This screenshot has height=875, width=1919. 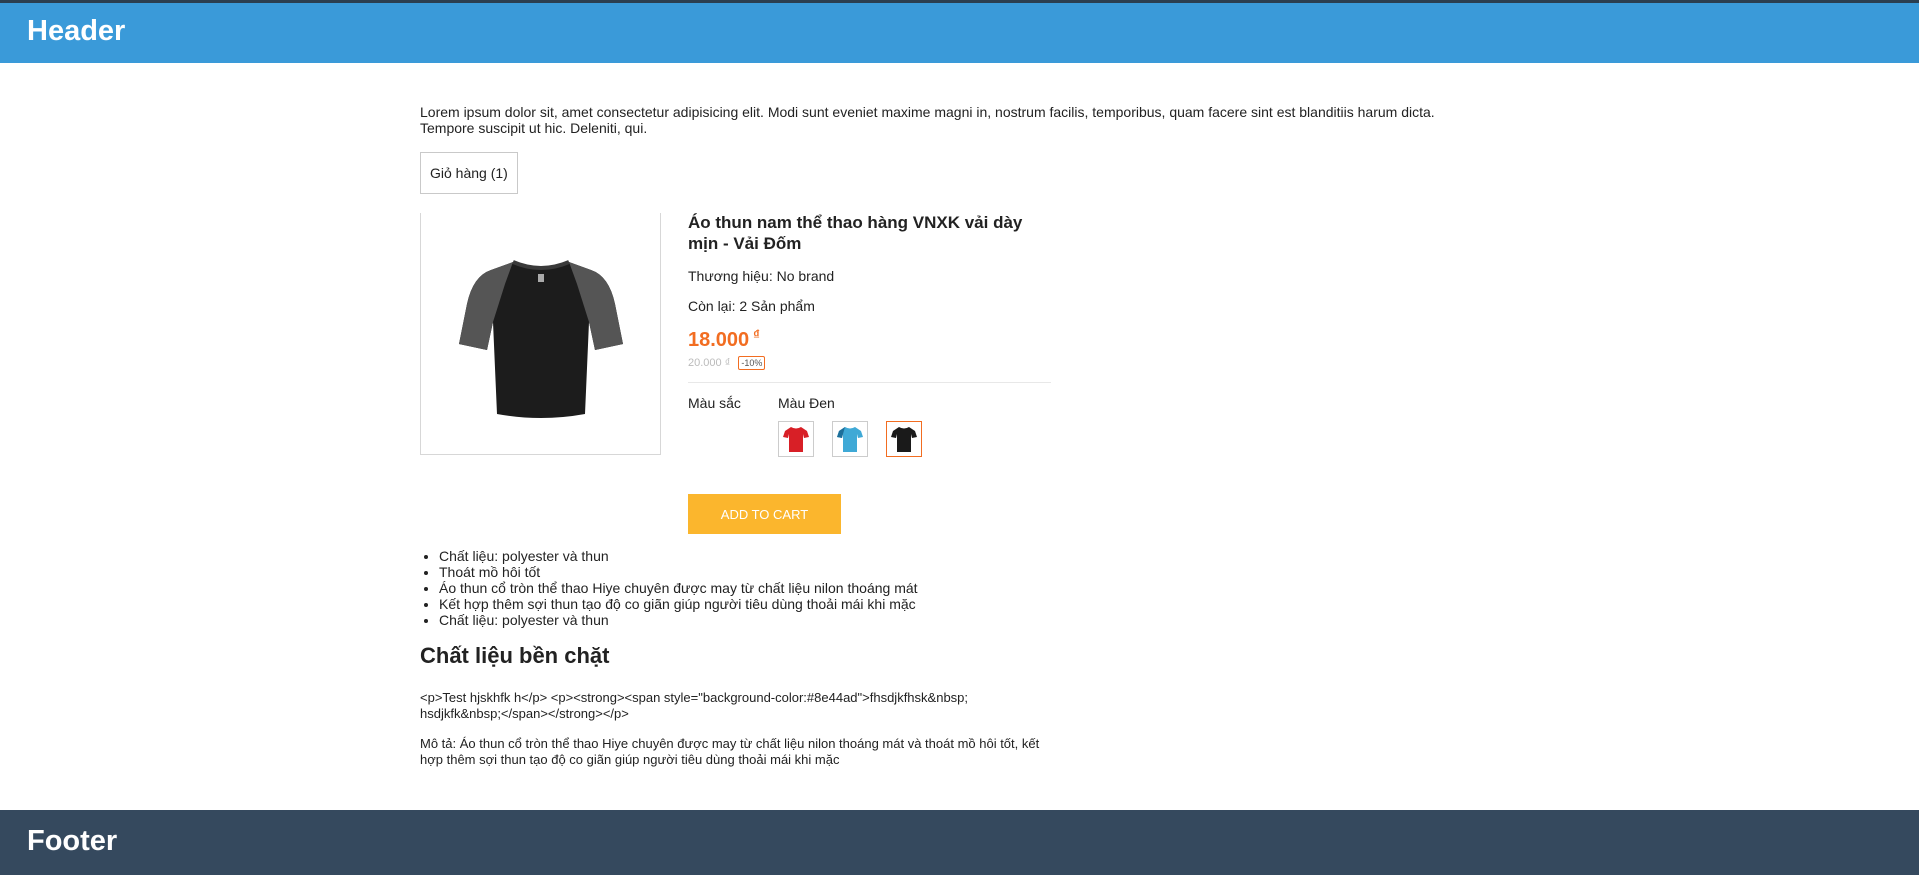 I want to click on old-price-row: 20.000 ₫ -10%, so click(x=868, y=363).